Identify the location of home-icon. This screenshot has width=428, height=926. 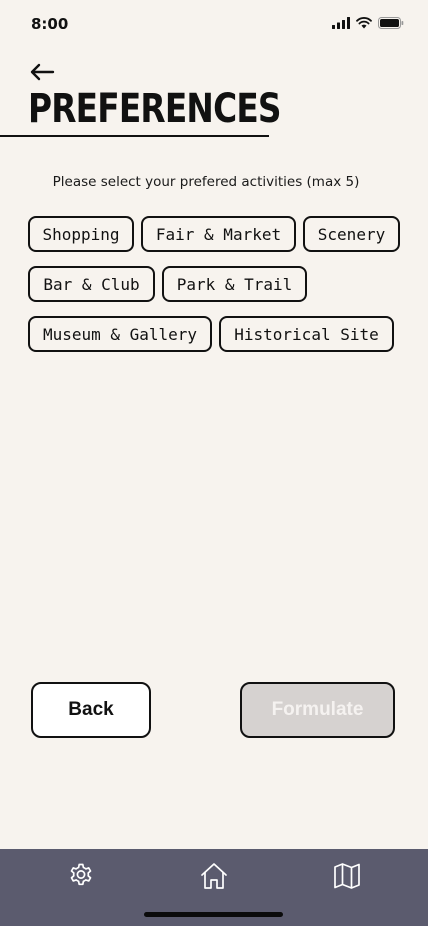
(214, 876).